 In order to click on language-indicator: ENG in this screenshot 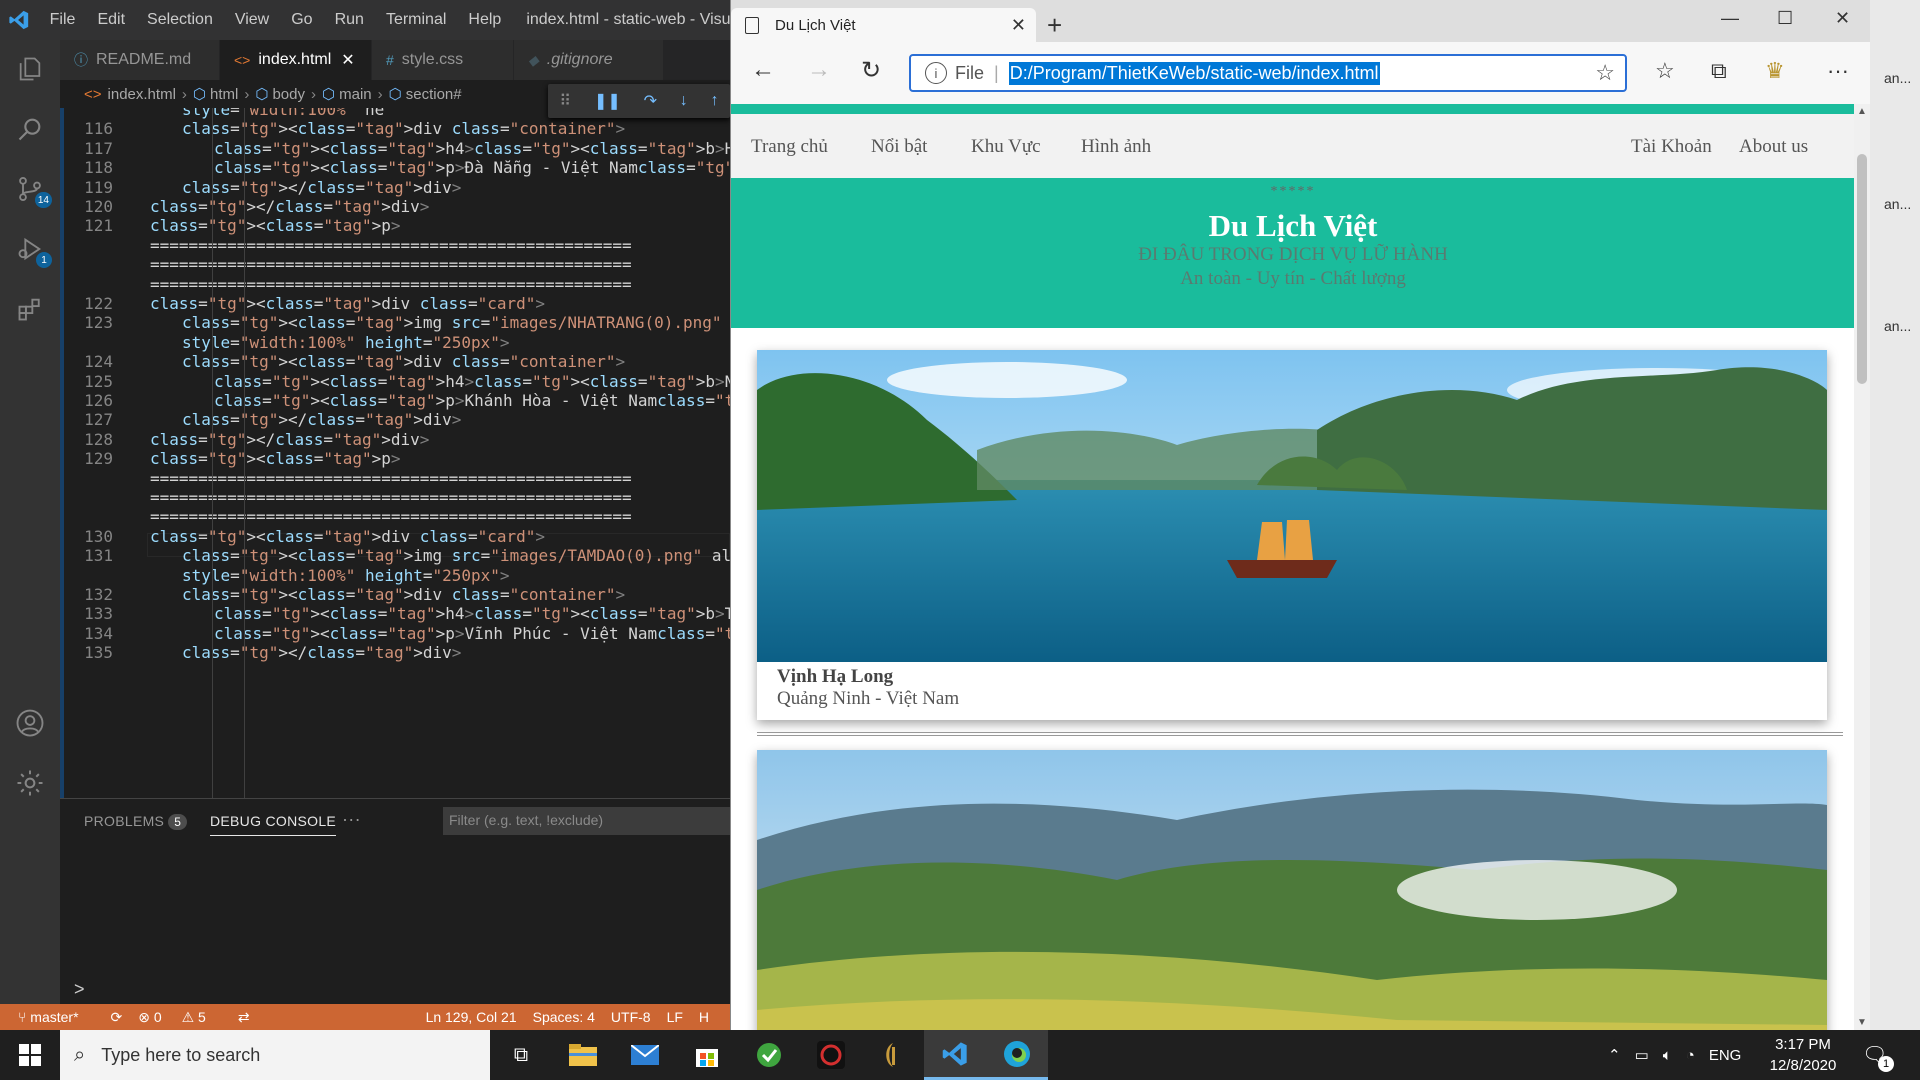, I will do `click(1725, 1055)`.